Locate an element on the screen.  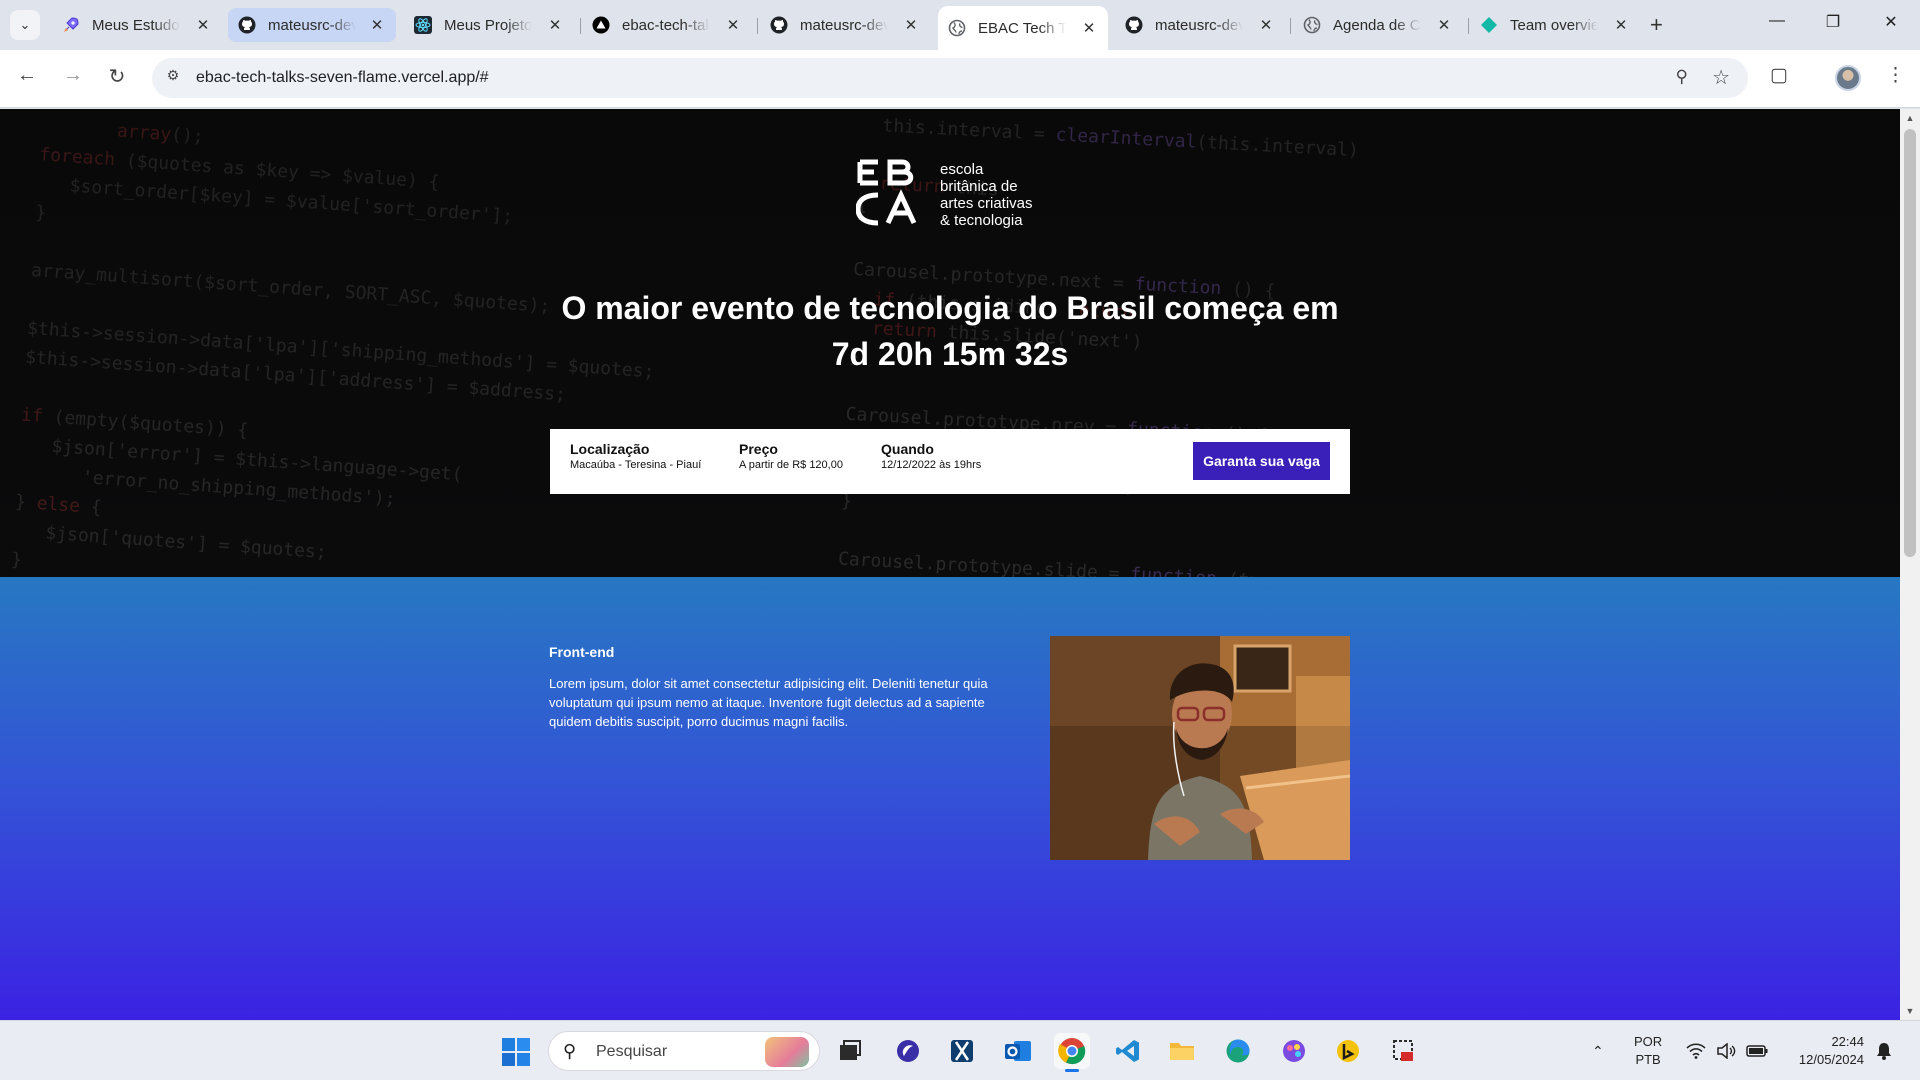
edge-icon is located at coordinates (1238, 1051).